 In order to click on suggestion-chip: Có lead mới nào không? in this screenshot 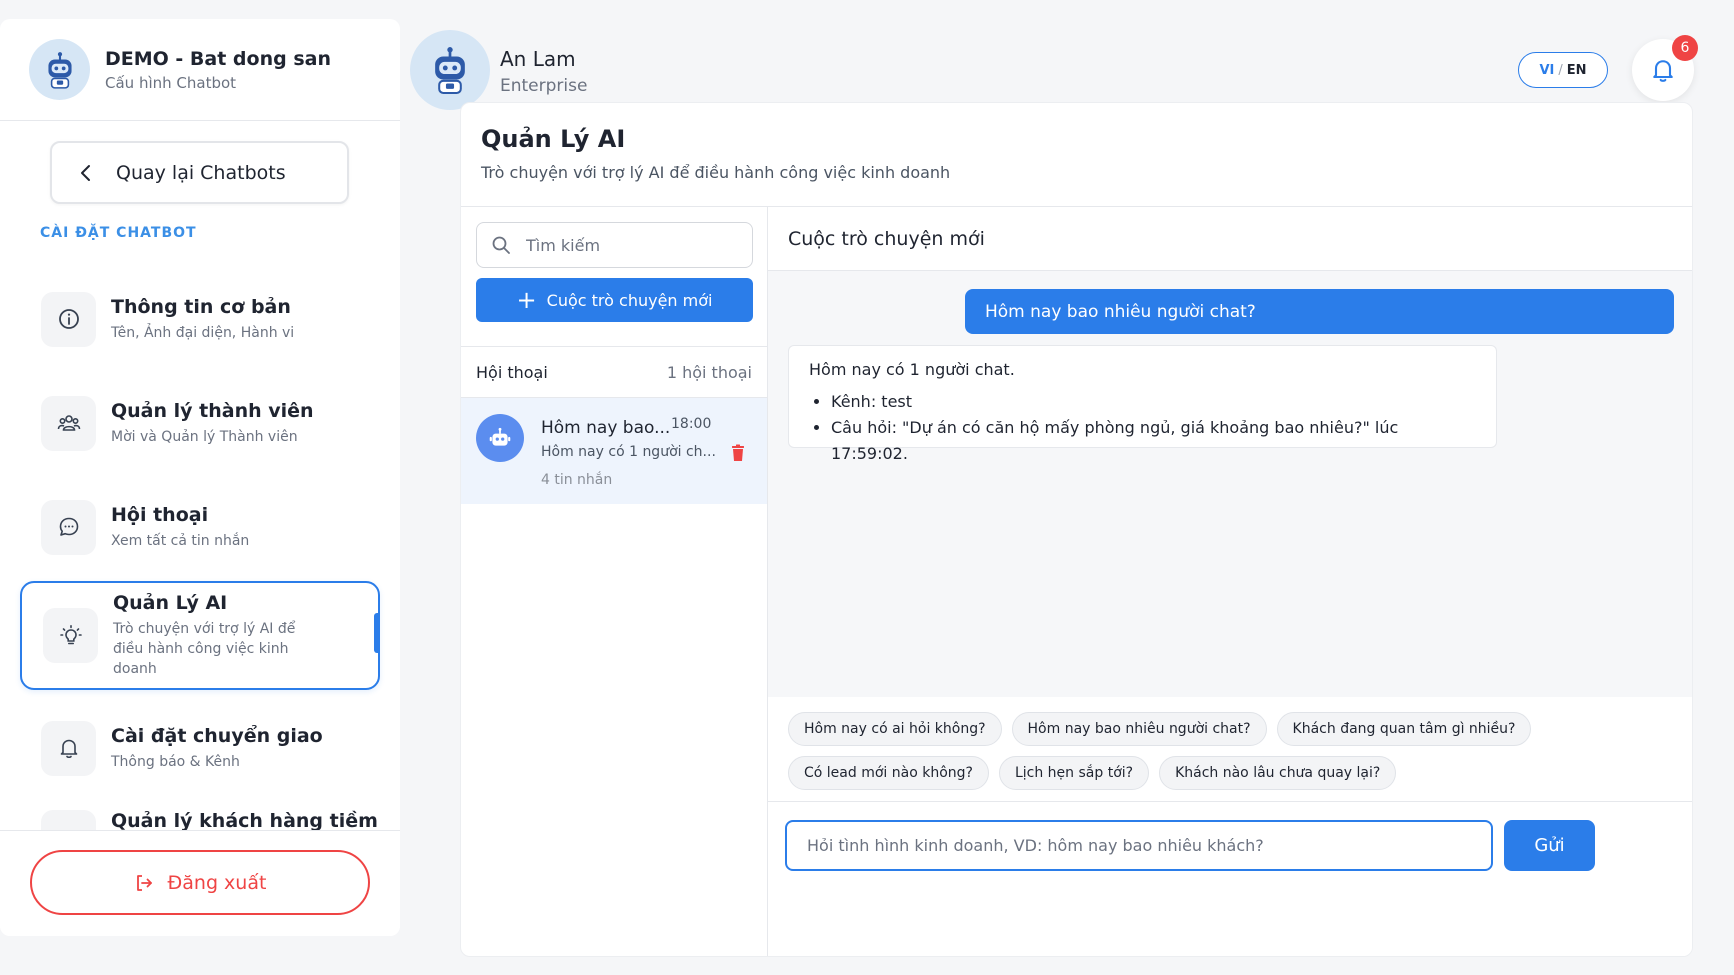, I will do `click(888, 773)`.